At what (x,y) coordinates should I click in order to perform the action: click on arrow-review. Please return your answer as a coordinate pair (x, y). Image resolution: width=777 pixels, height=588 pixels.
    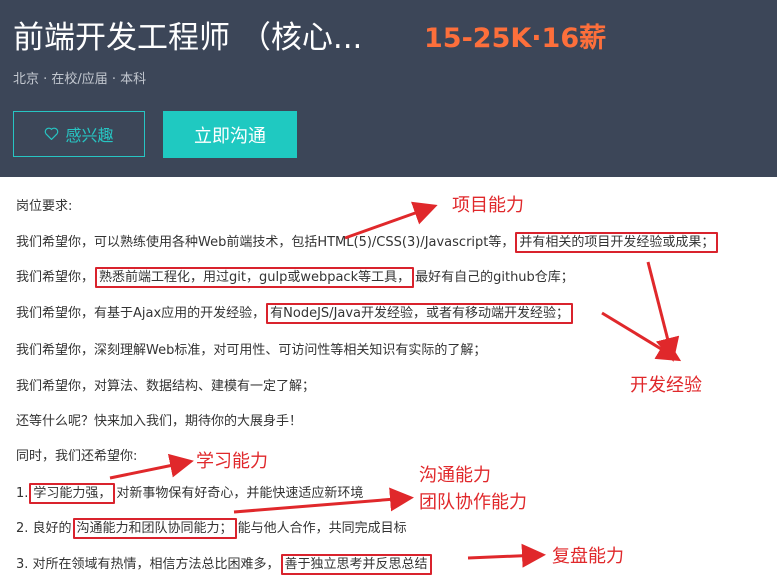
    Looking at the image, I should click on (506, 555).